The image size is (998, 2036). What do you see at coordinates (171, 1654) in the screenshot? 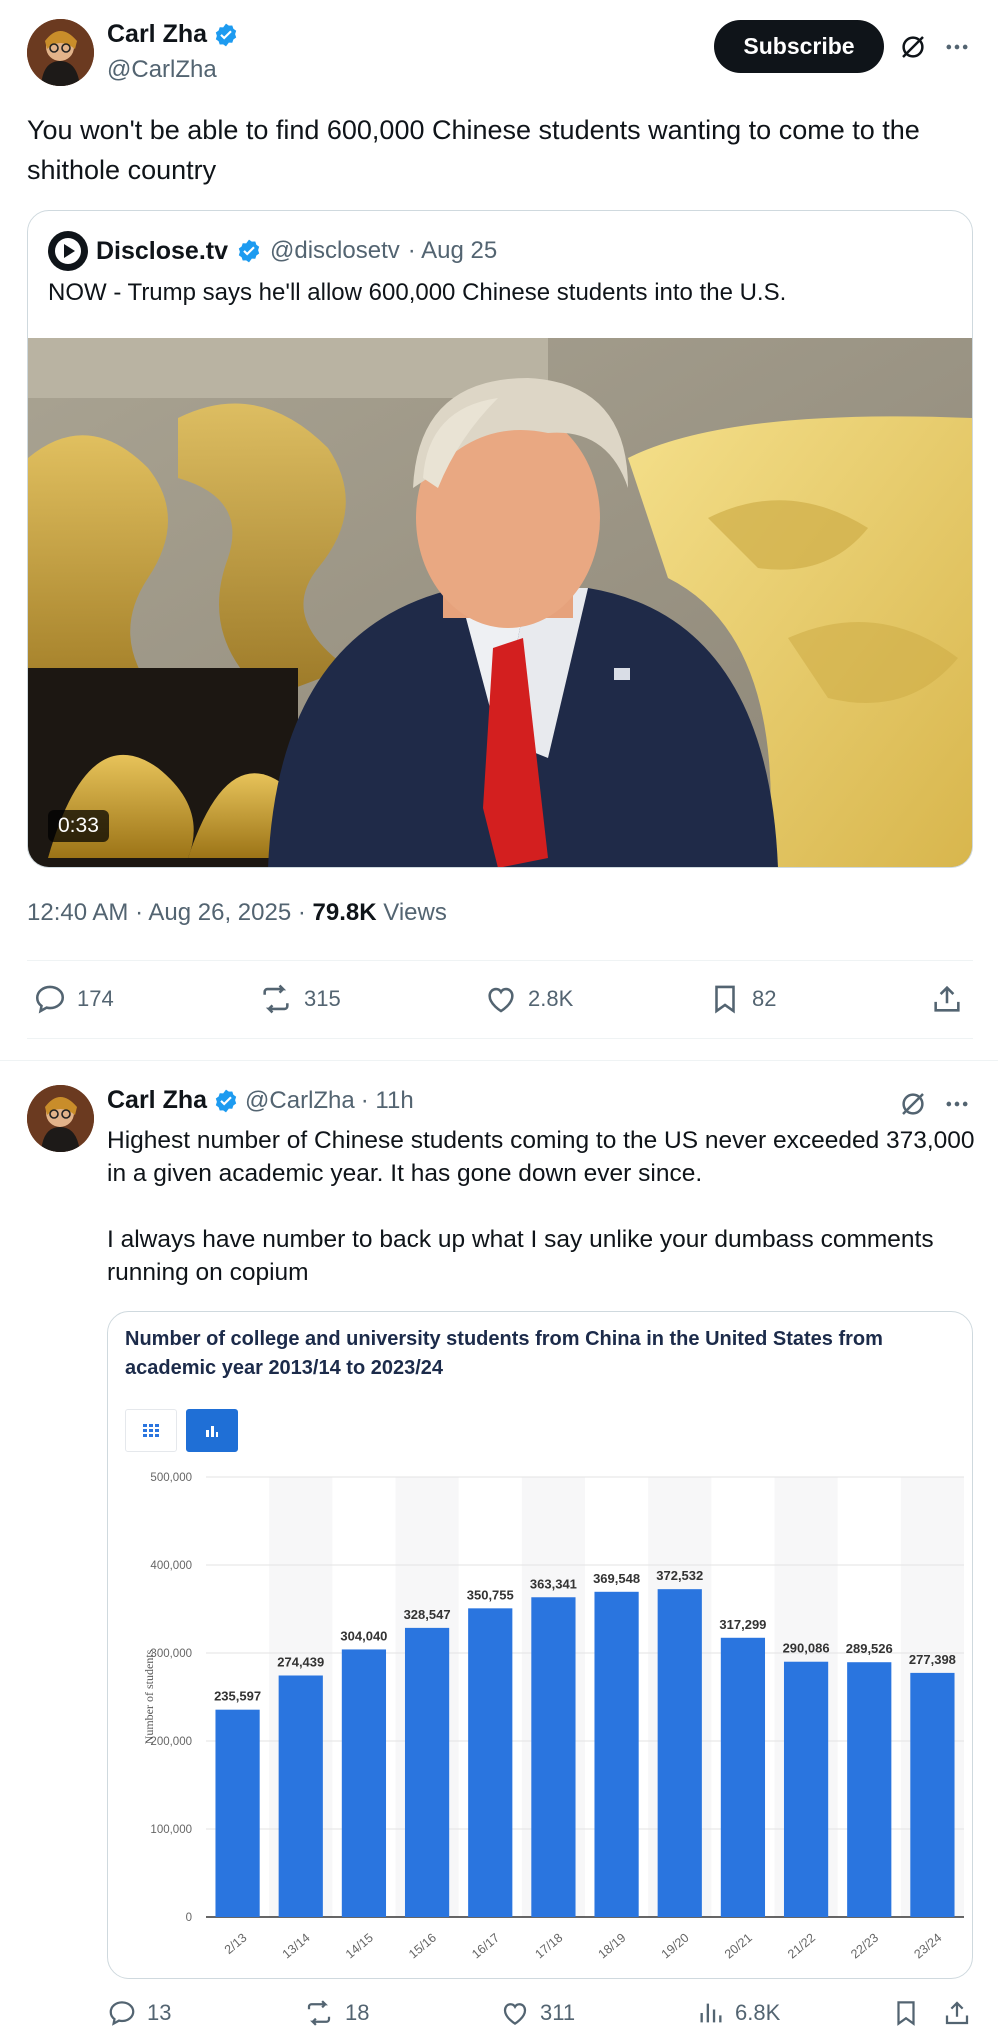
I see `y-tick-label: 300,000` at bounding box center [171, 1654].